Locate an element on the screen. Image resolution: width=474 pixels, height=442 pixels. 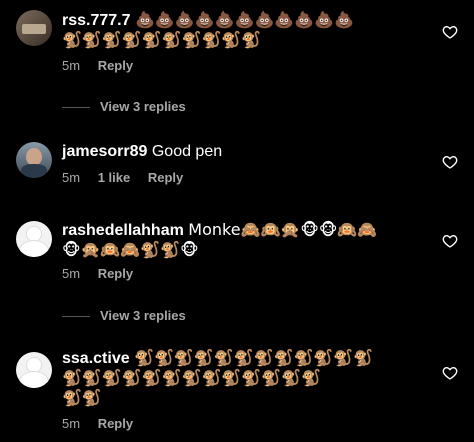
username: rashedellahham is located at coordinates (123, 230).